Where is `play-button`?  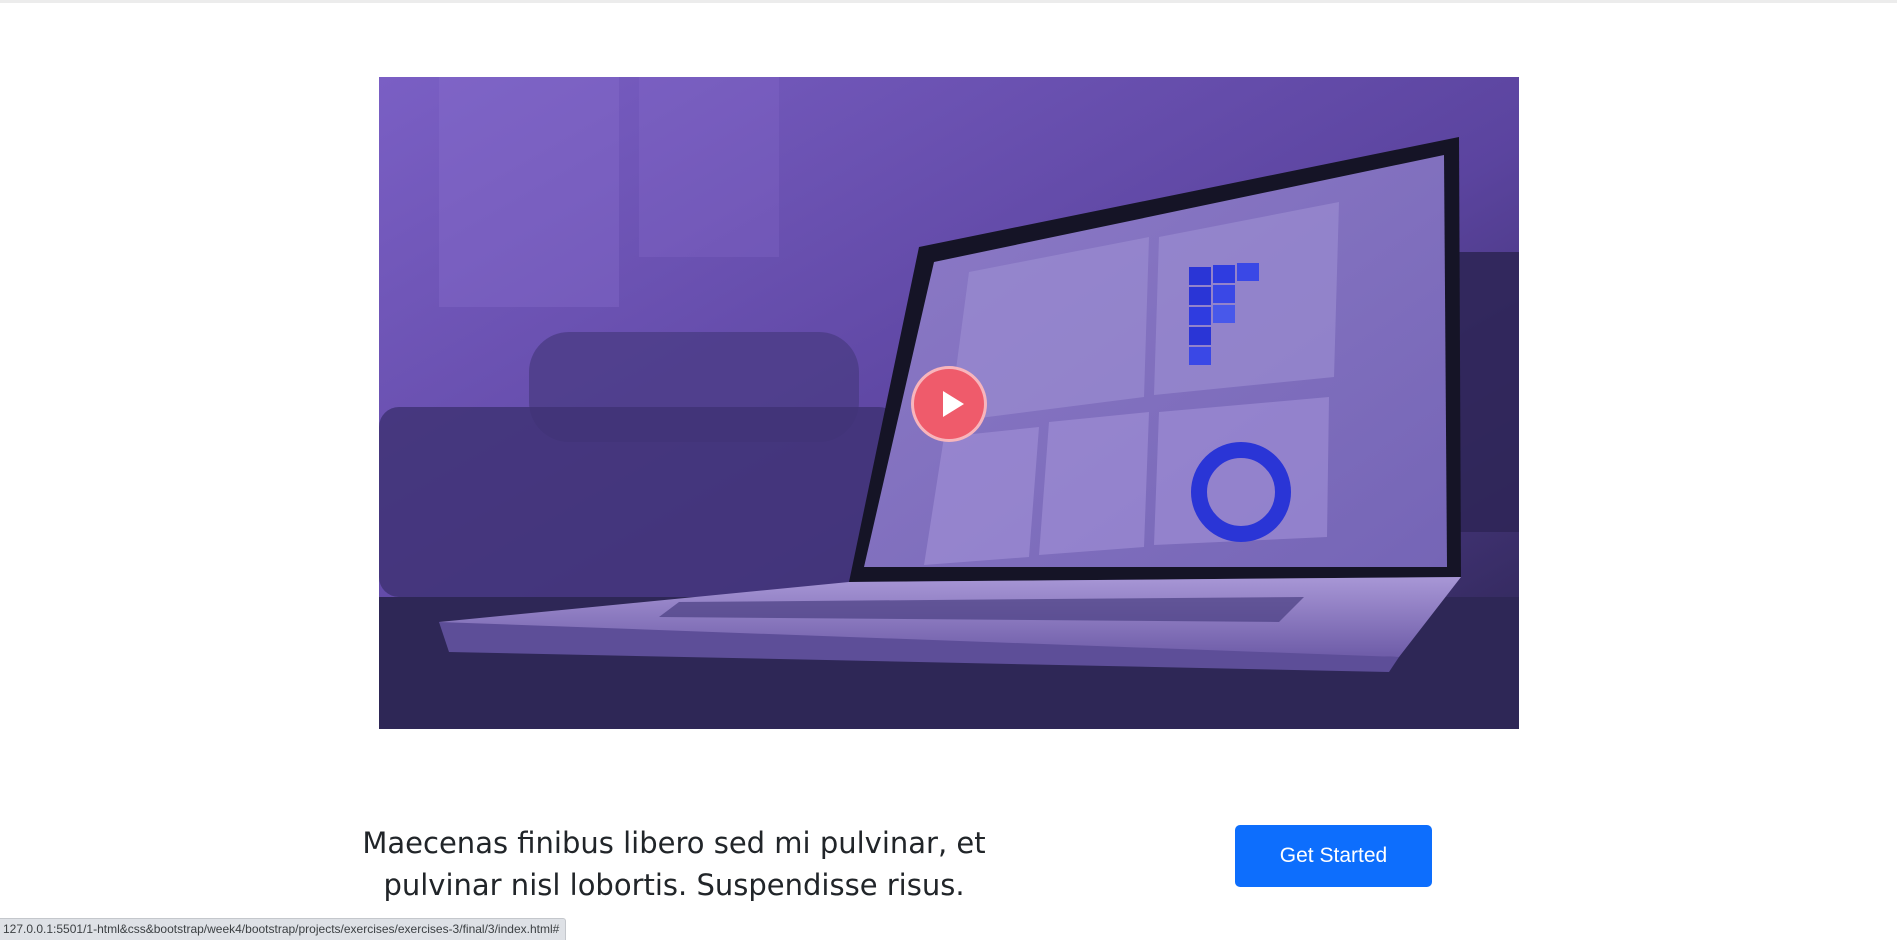 play-button is located at coordinates (949, 404).